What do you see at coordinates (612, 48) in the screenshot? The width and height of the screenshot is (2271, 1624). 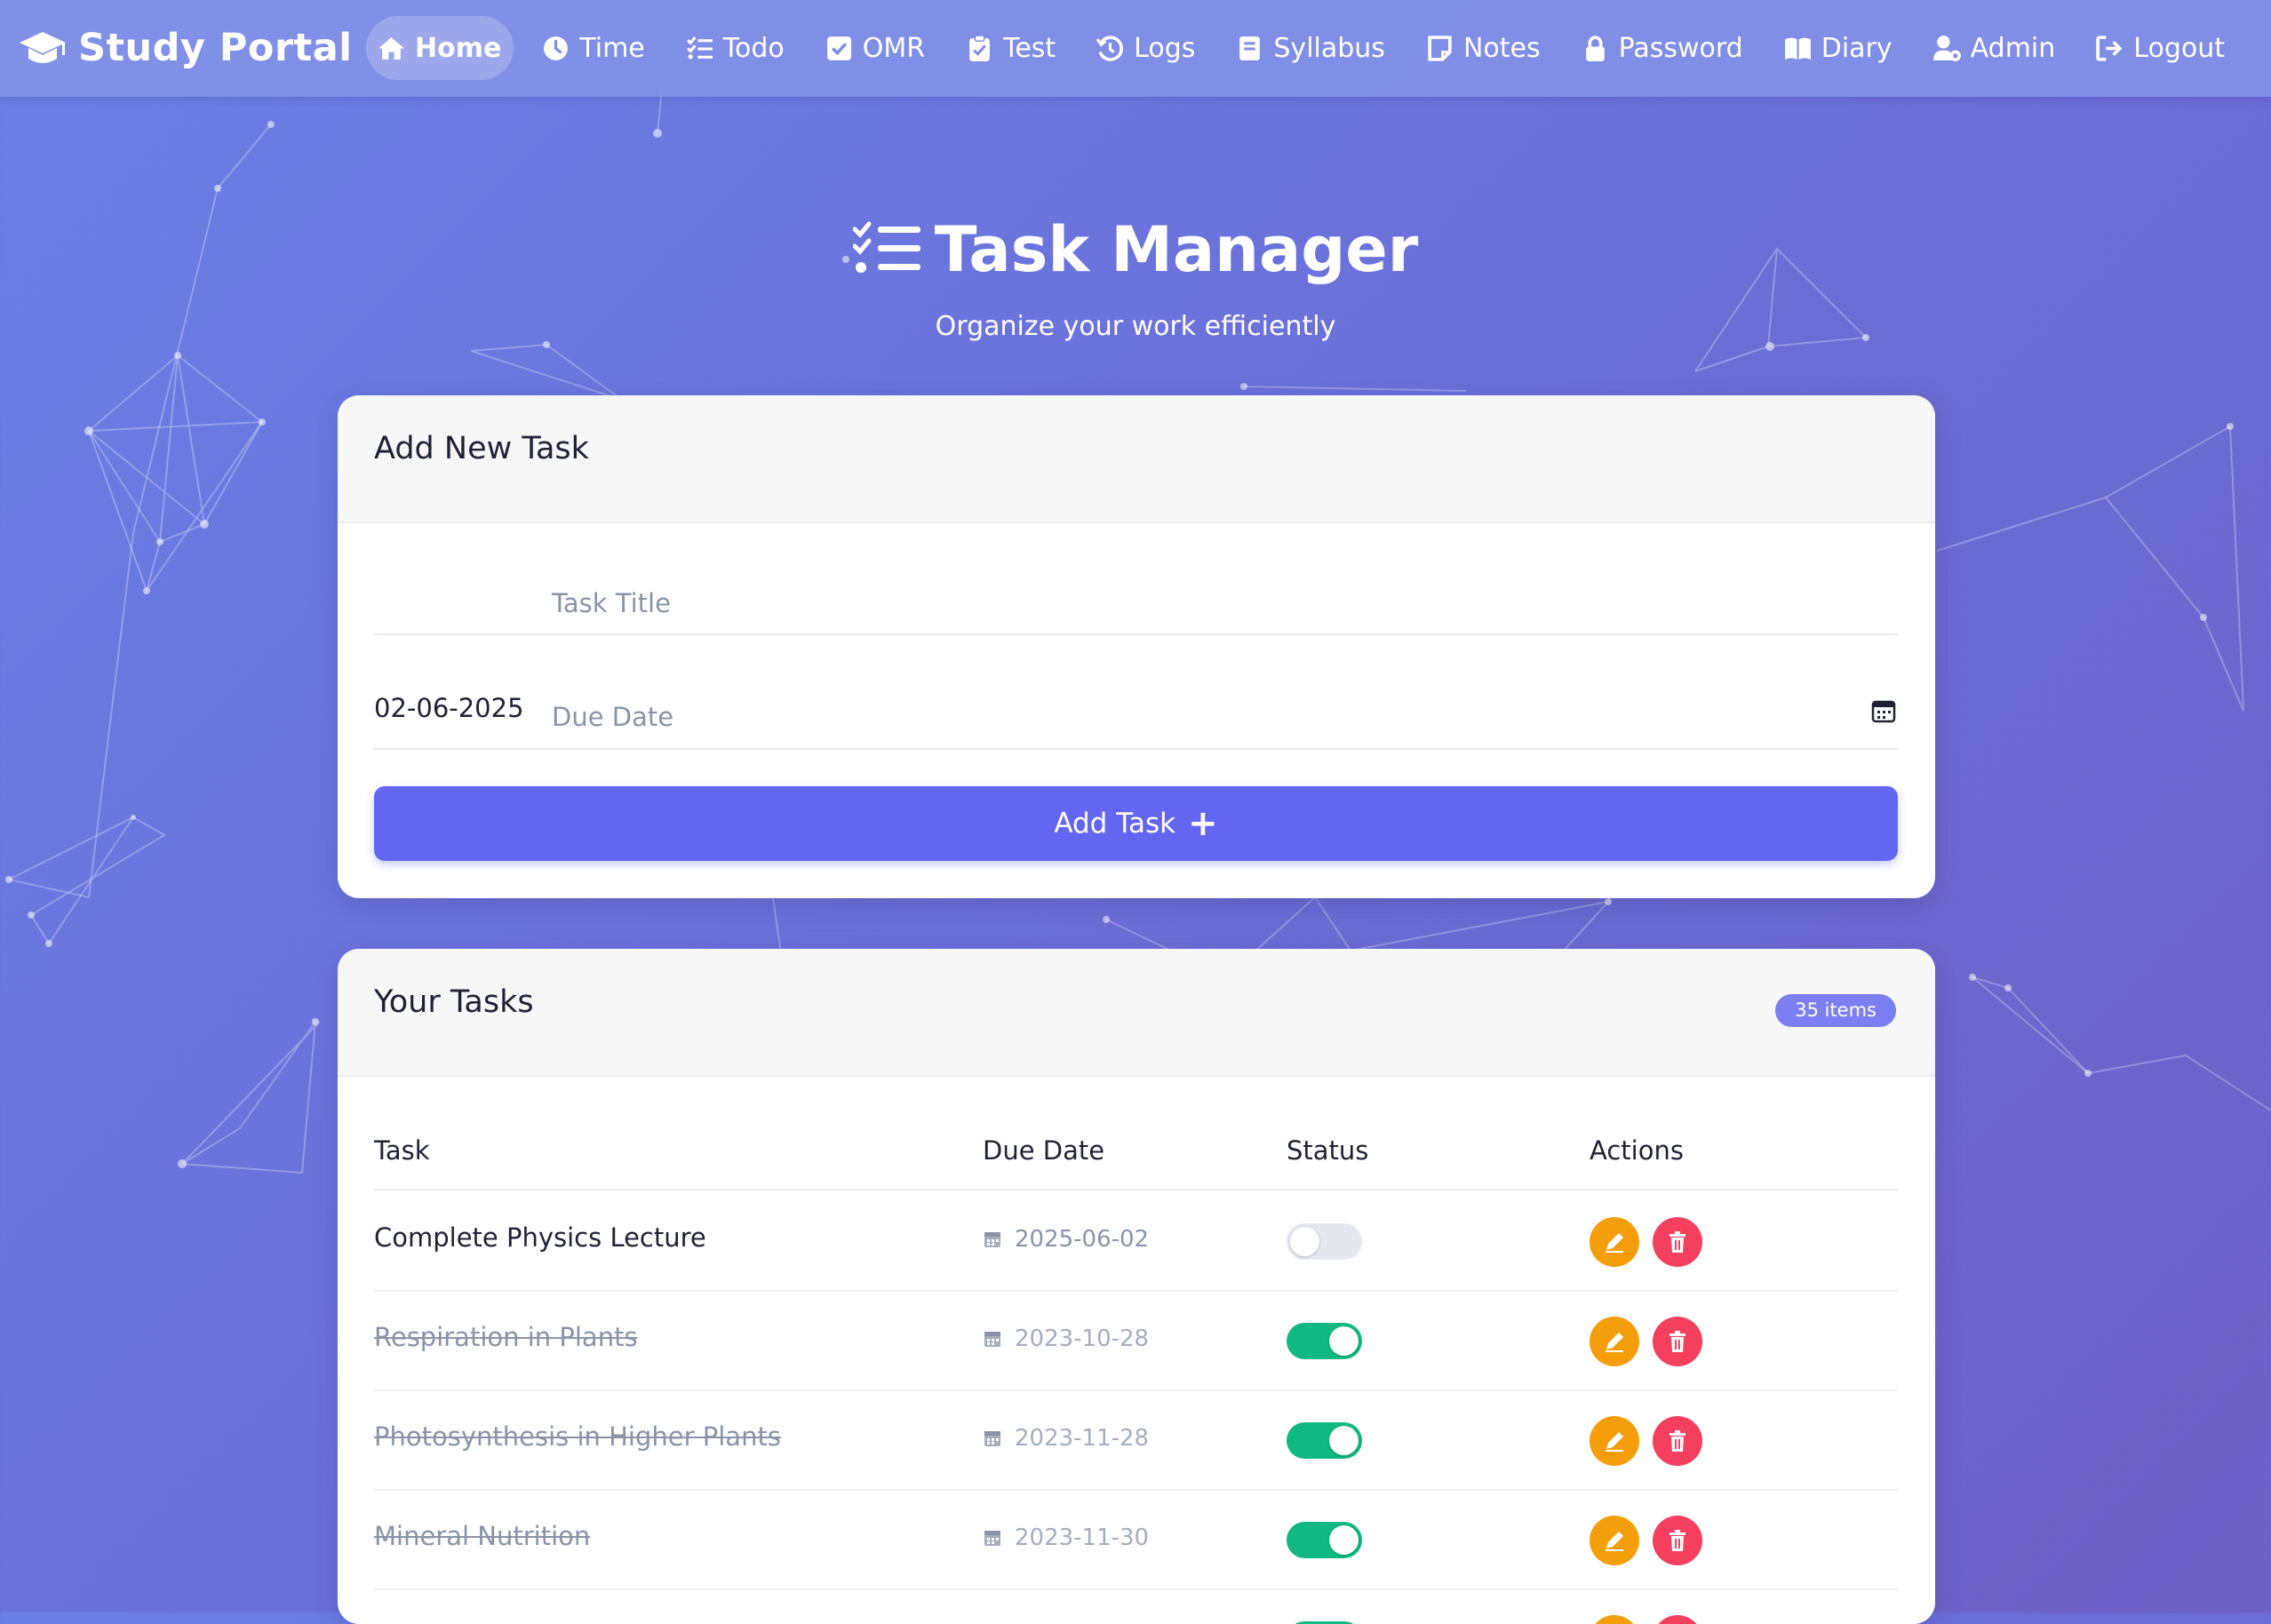 I see `nav-time-label: Time` at bounding box center [612, 48].